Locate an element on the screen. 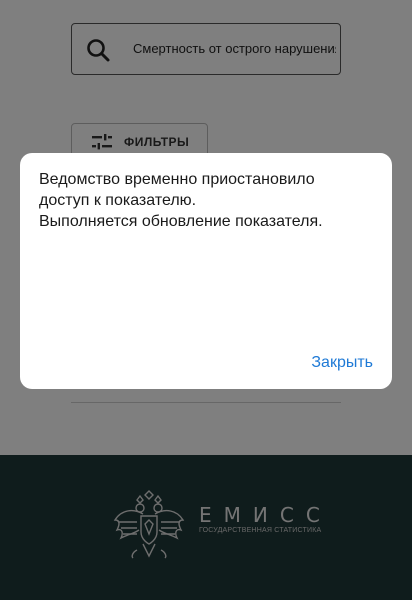 The image size is (412, 600). dialog-message-line: Выполняется обновление показателя. is located at coordinates (181, 221).